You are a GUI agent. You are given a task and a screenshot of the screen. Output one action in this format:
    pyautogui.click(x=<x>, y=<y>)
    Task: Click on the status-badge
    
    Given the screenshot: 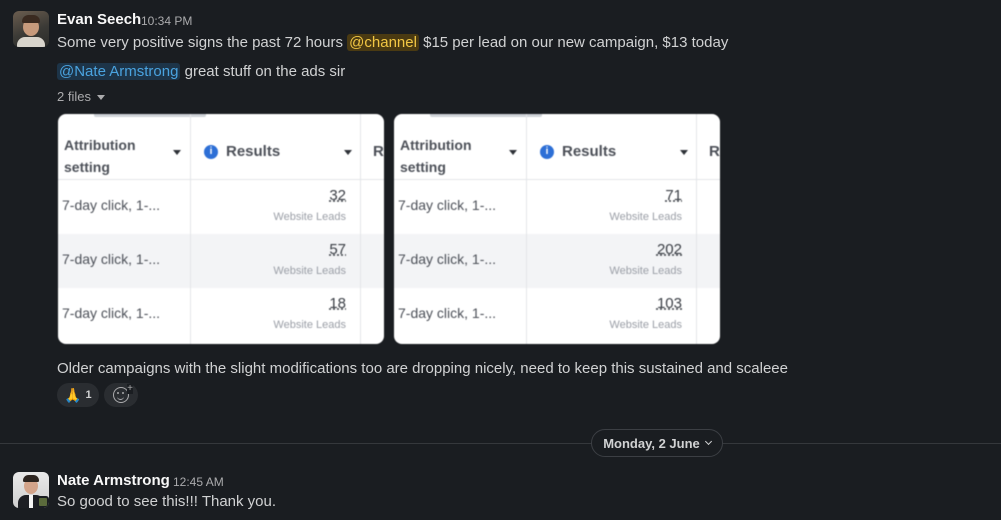 What is the action you would take?
    pyautogui.click(x=43, y=502)
    